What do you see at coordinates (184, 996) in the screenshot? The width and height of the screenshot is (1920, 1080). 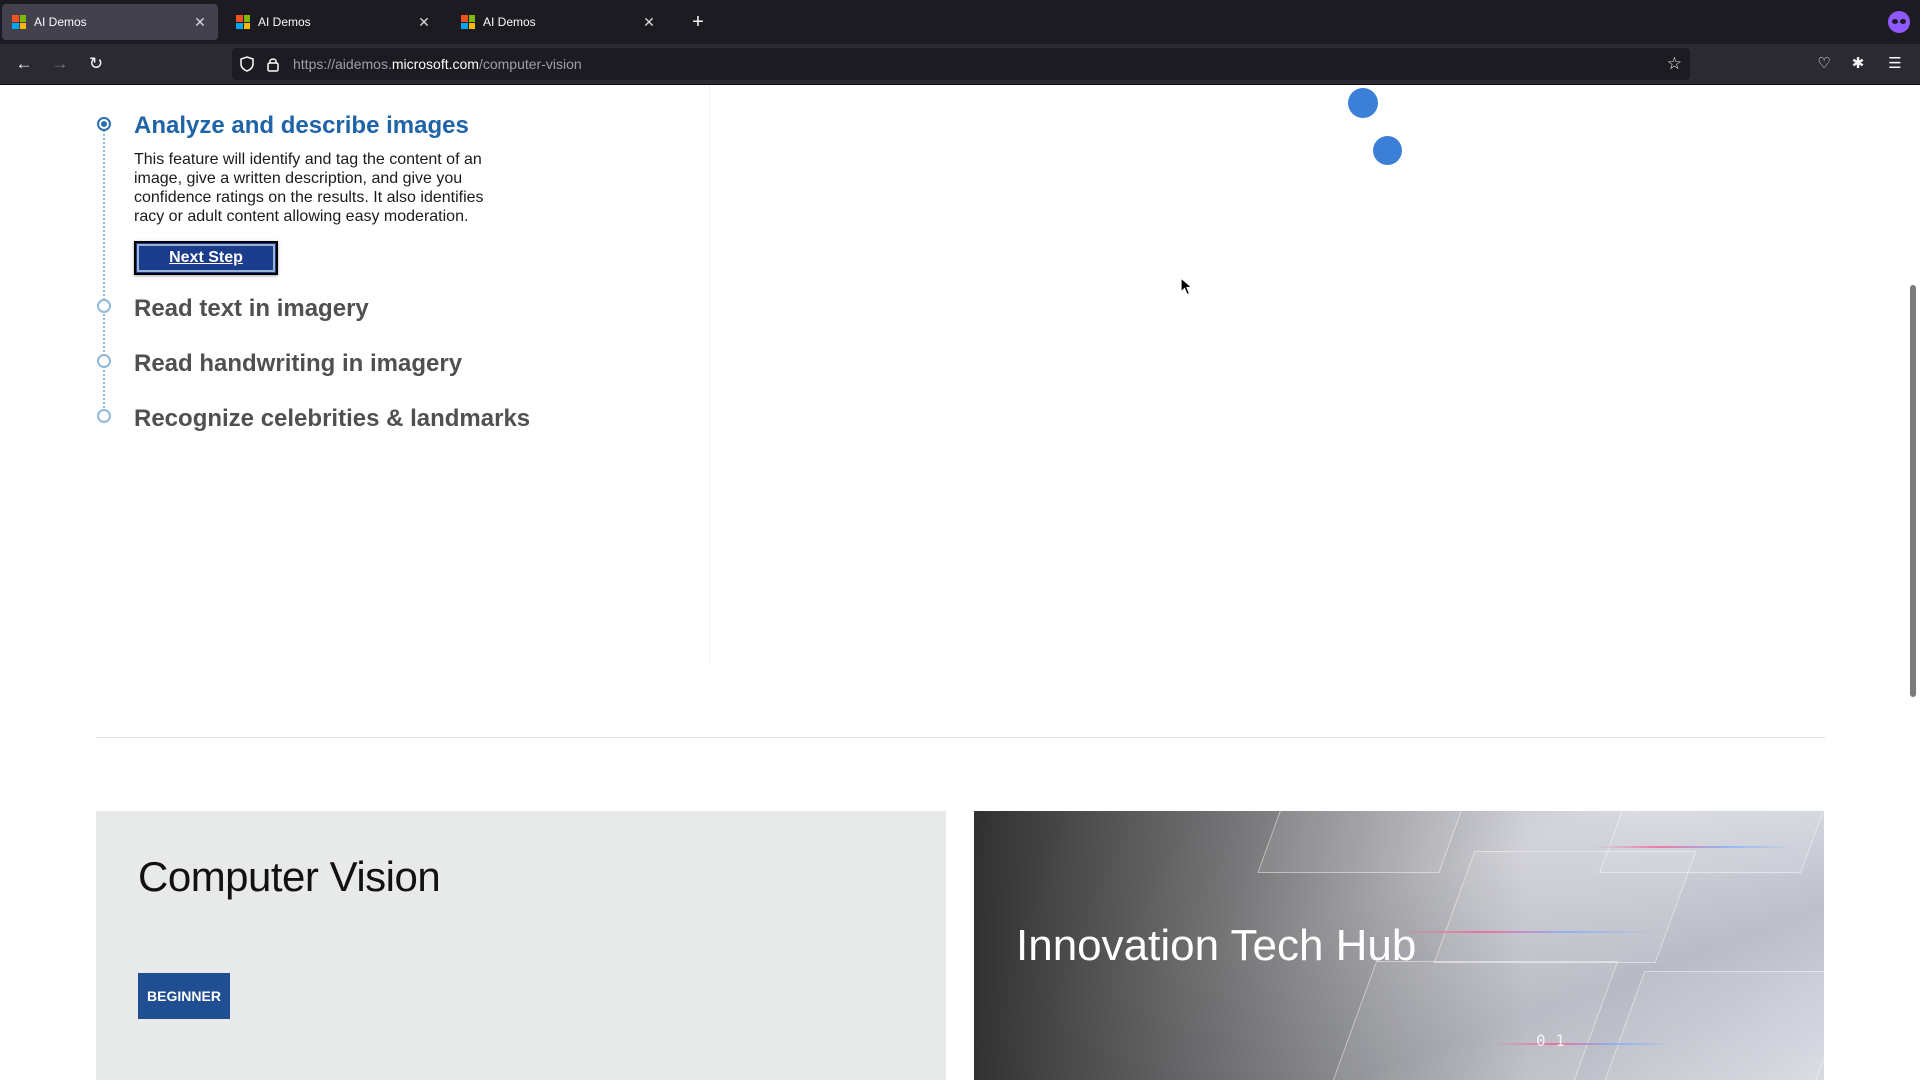 I see `level-badge: BEGINNER` at bounding box center [184, 996].